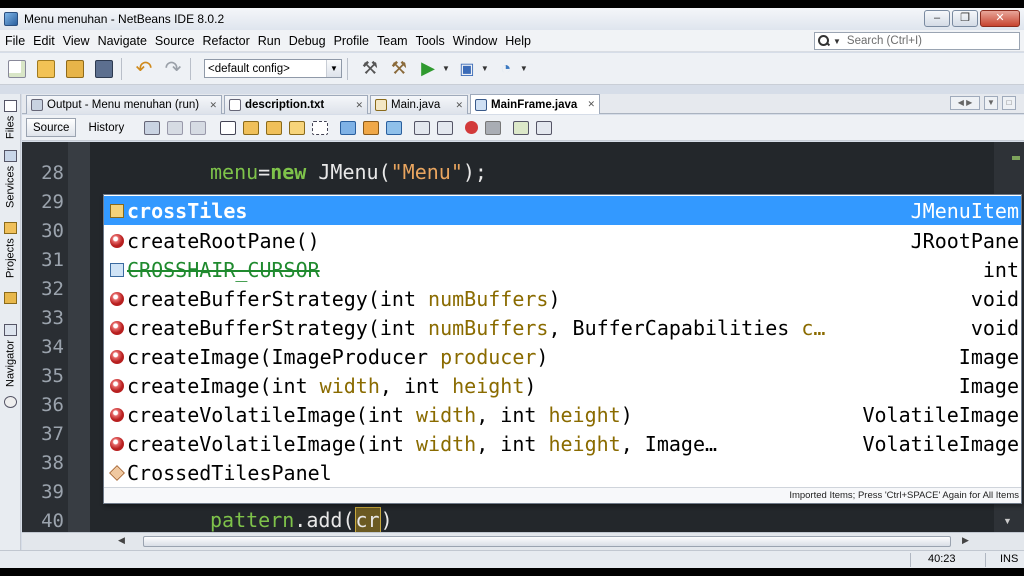 The image size is (1024, 576). Describe the element at coordinates (524, 68) in the screenshot. I see `profile-dropdown-icon: ▼` at that location.